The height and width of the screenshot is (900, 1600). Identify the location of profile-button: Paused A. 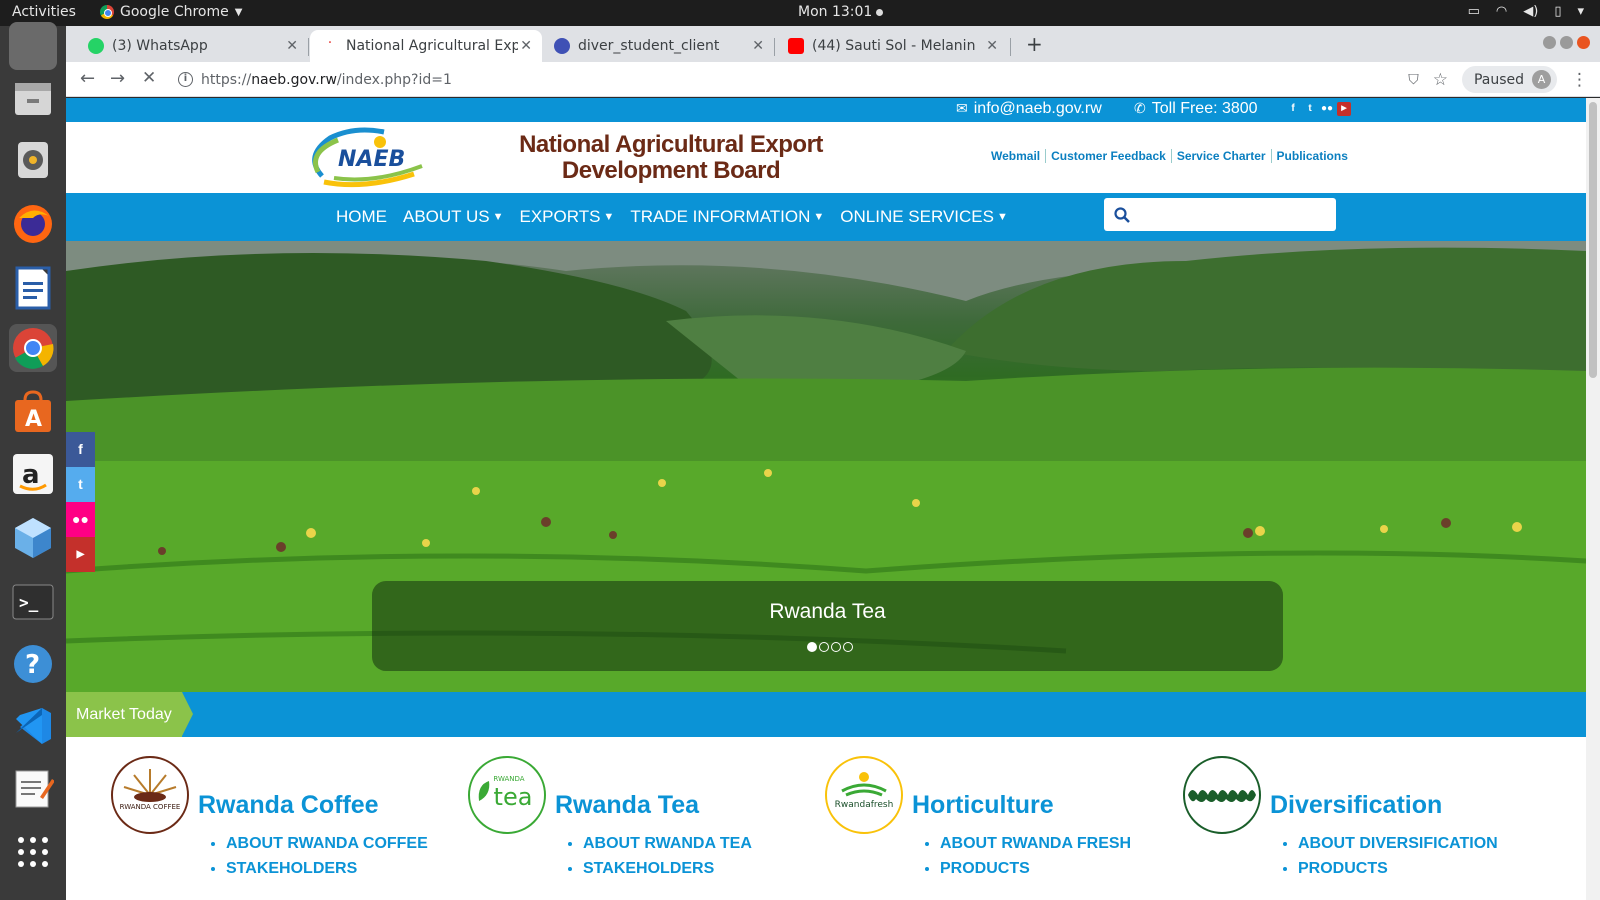
(1509, 79).